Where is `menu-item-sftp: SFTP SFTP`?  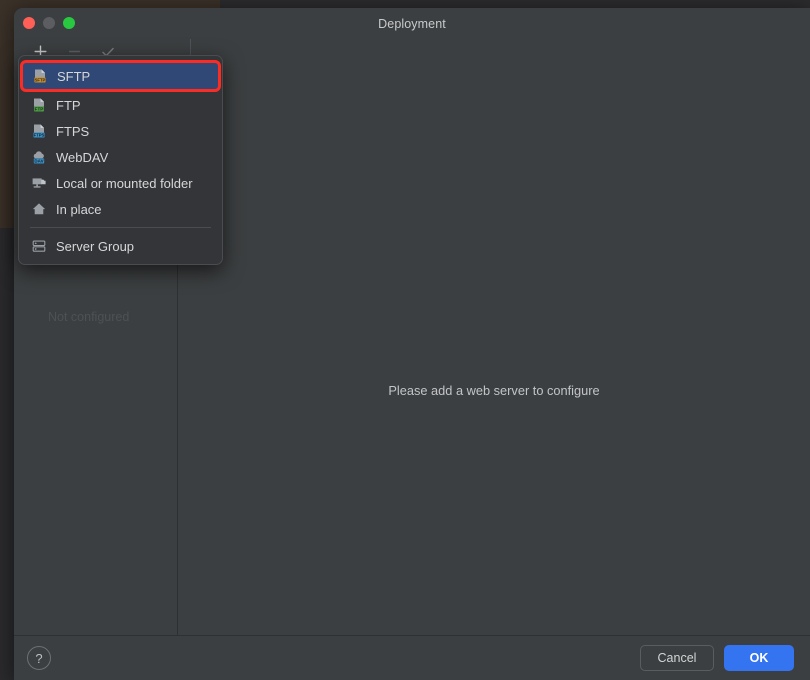 menu-item-sftp: SFTP SFTP is located at coordinates (120, 76).